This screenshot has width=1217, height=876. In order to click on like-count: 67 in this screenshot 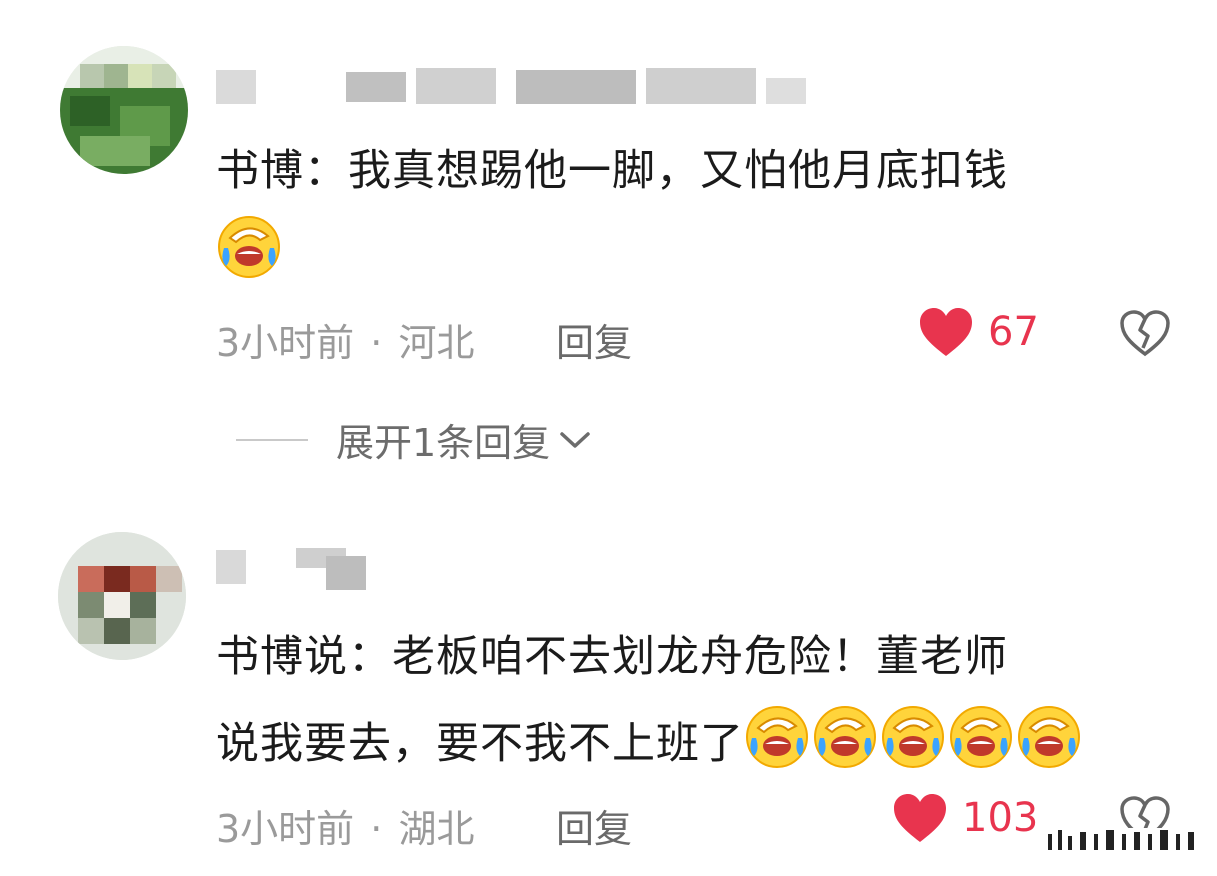, I will do `click(1013, 332)`.